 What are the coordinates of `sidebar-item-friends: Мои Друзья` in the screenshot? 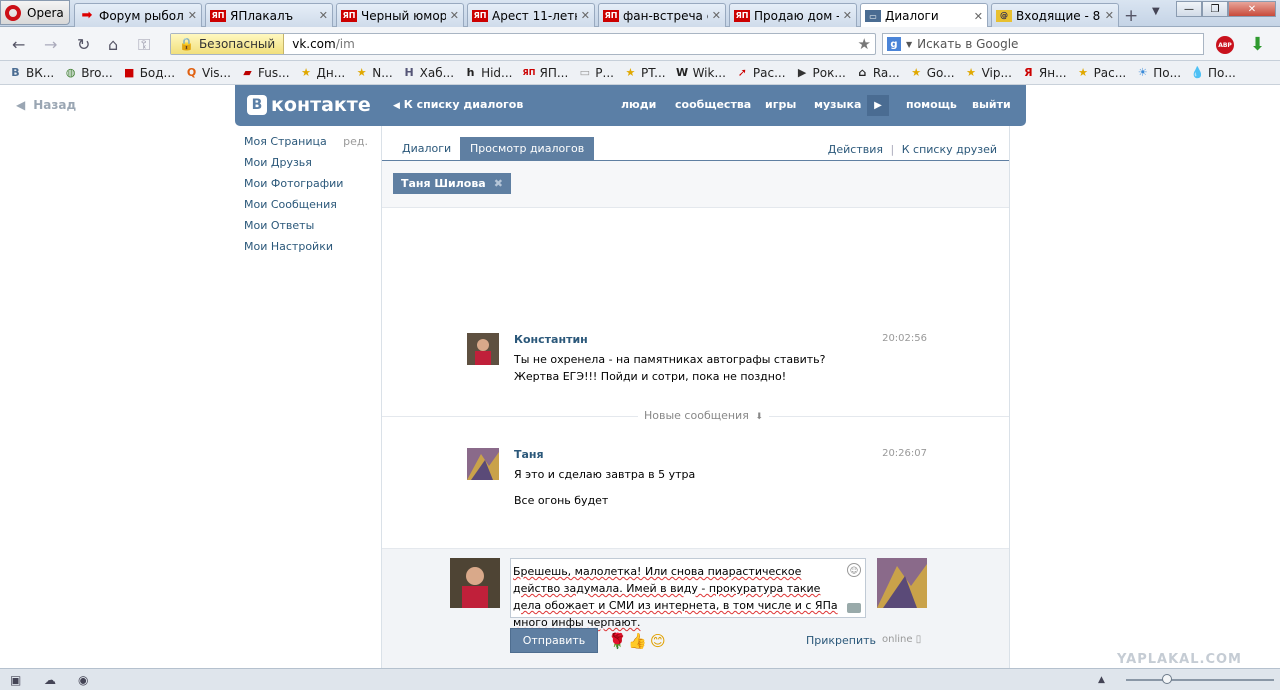 It's located at (309, 166).